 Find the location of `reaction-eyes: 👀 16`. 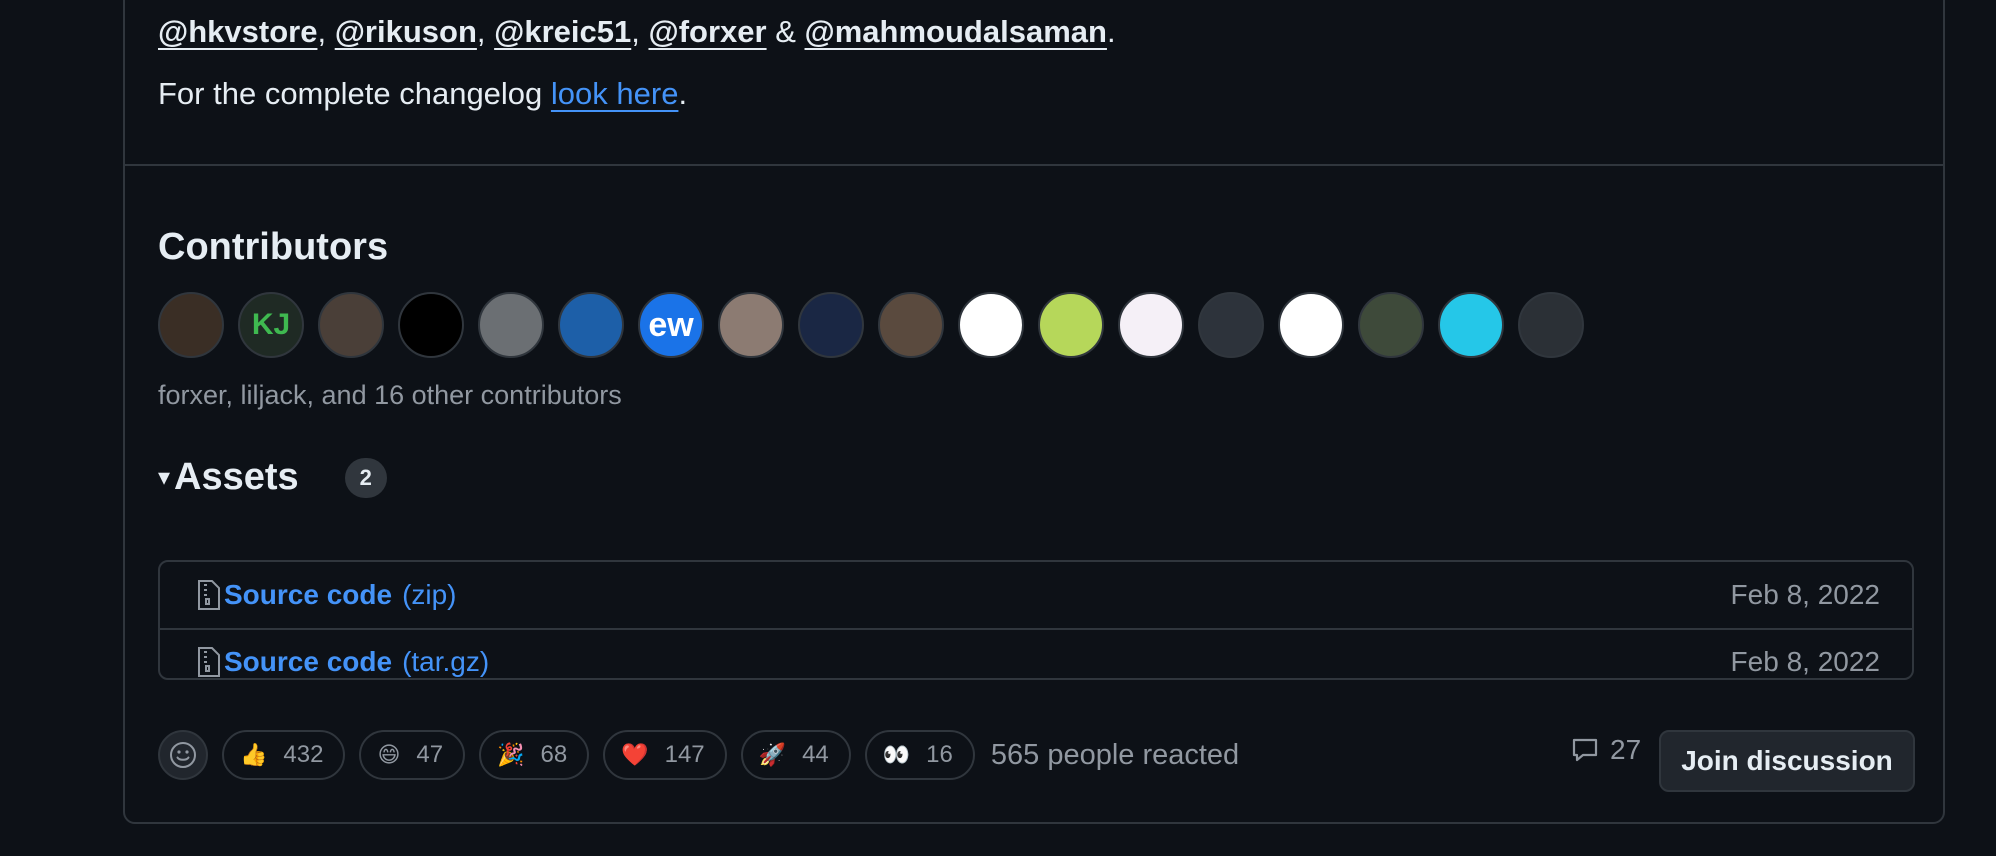

reaction-eyes: 👀 16 is located at coordinates (919, 755).